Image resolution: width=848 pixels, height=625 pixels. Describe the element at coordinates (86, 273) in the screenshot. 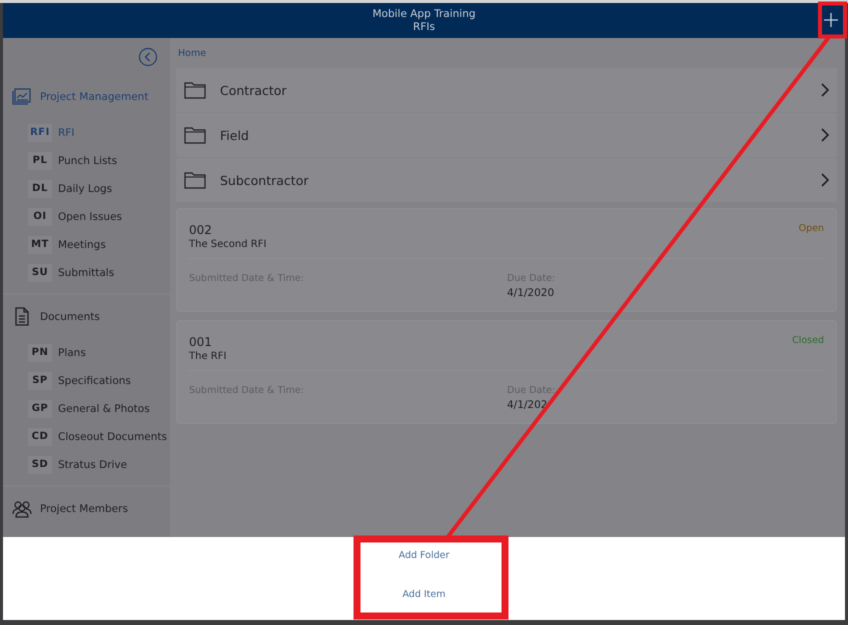

I see `nav-item: SU Submittals` at that location.